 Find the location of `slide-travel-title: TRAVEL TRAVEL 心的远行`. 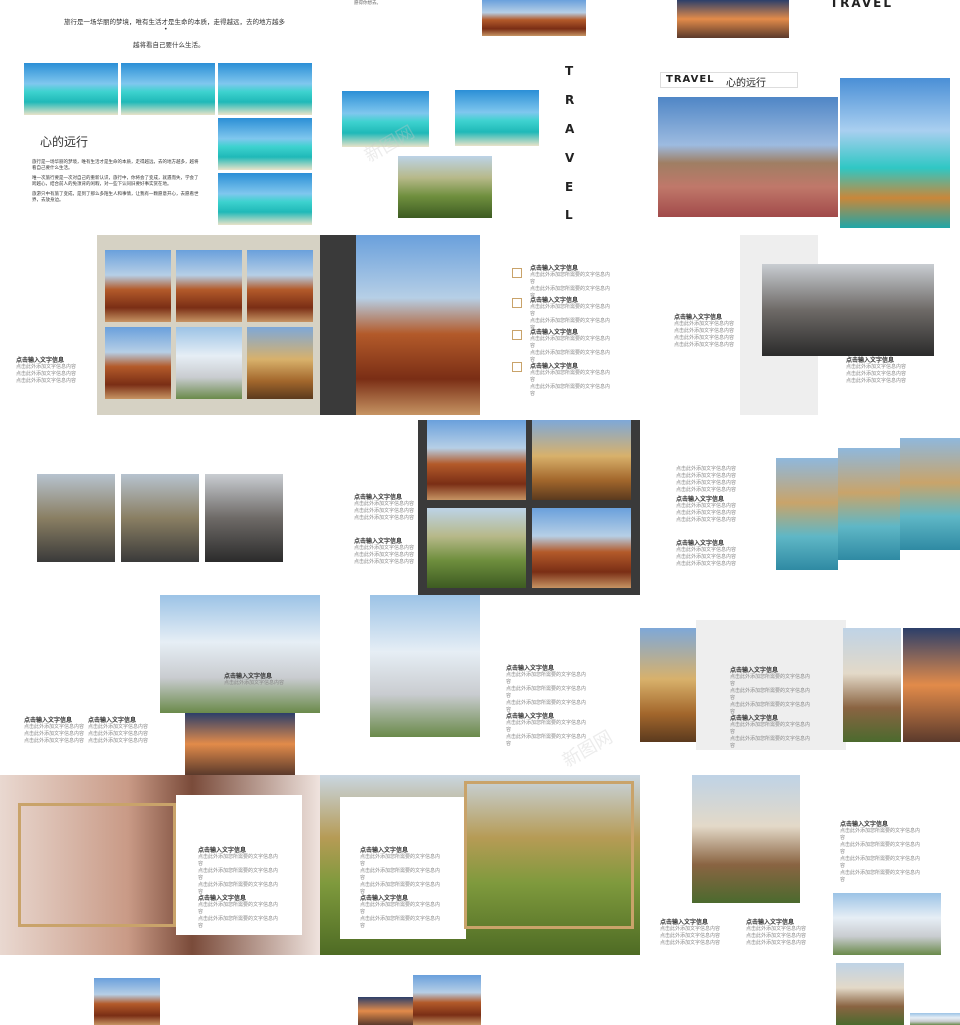

slide-travel-title: TRAVEL TRAVEL 心的远行 is located at coordinates (800, 116).